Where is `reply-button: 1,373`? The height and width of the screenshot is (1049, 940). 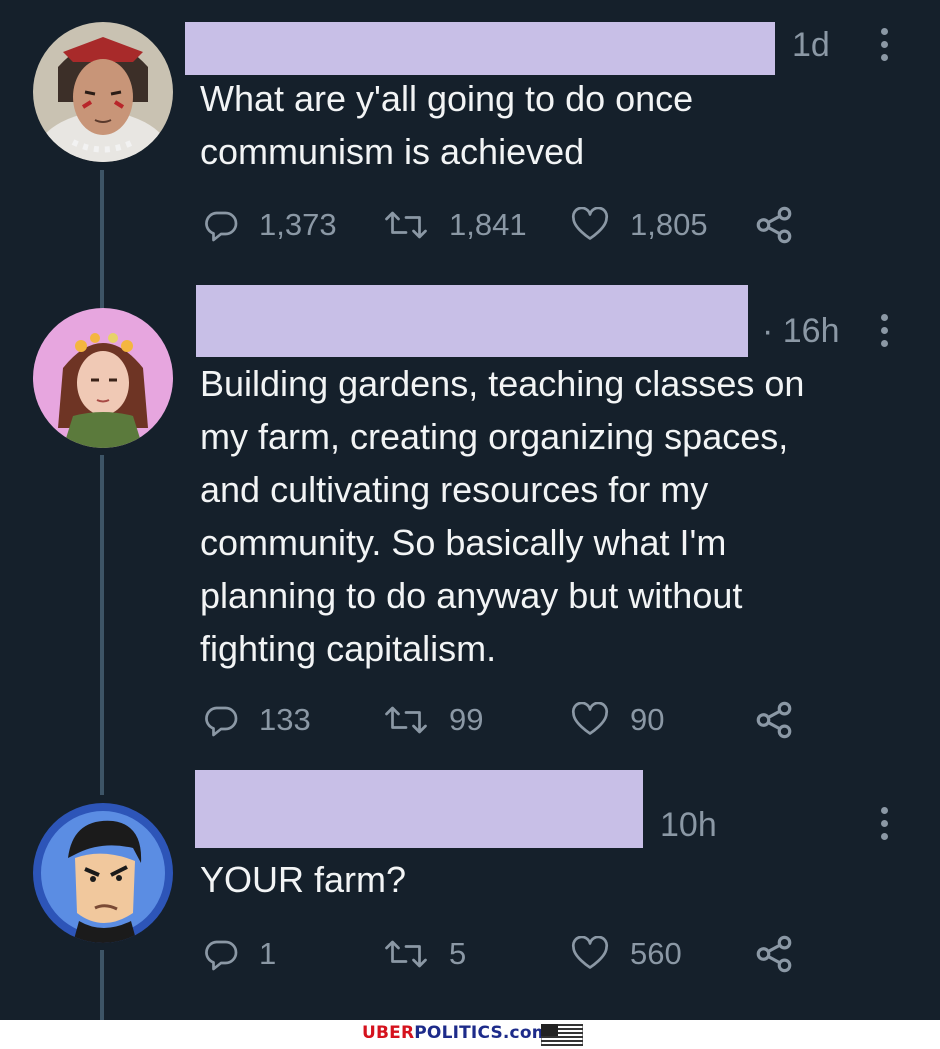 reply-button: 1,373 is located at coordinates (270, 225).